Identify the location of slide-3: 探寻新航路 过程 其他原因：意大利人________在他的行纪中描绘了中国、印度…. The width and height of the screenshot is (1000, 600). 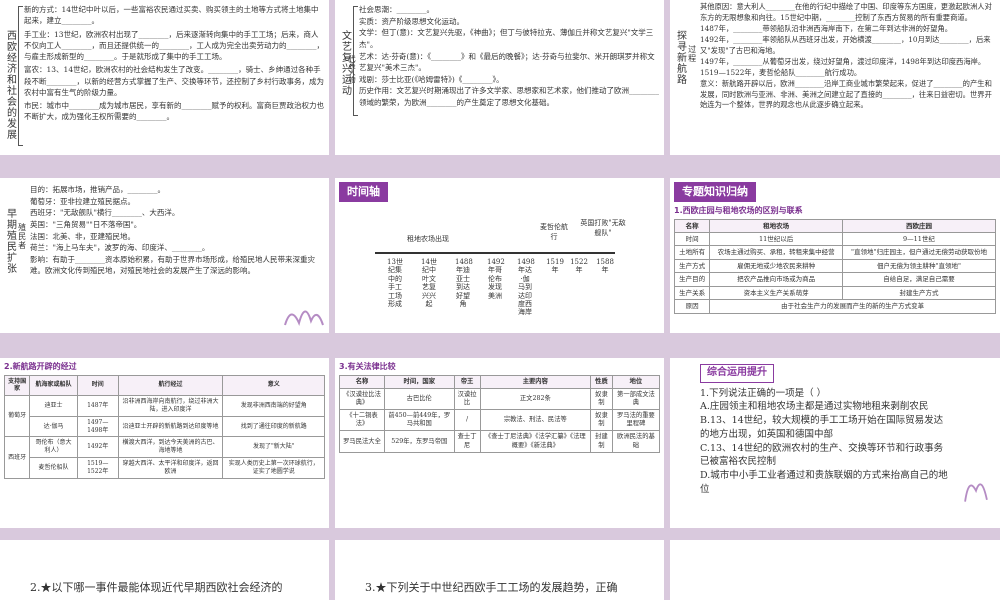
(835, 77).